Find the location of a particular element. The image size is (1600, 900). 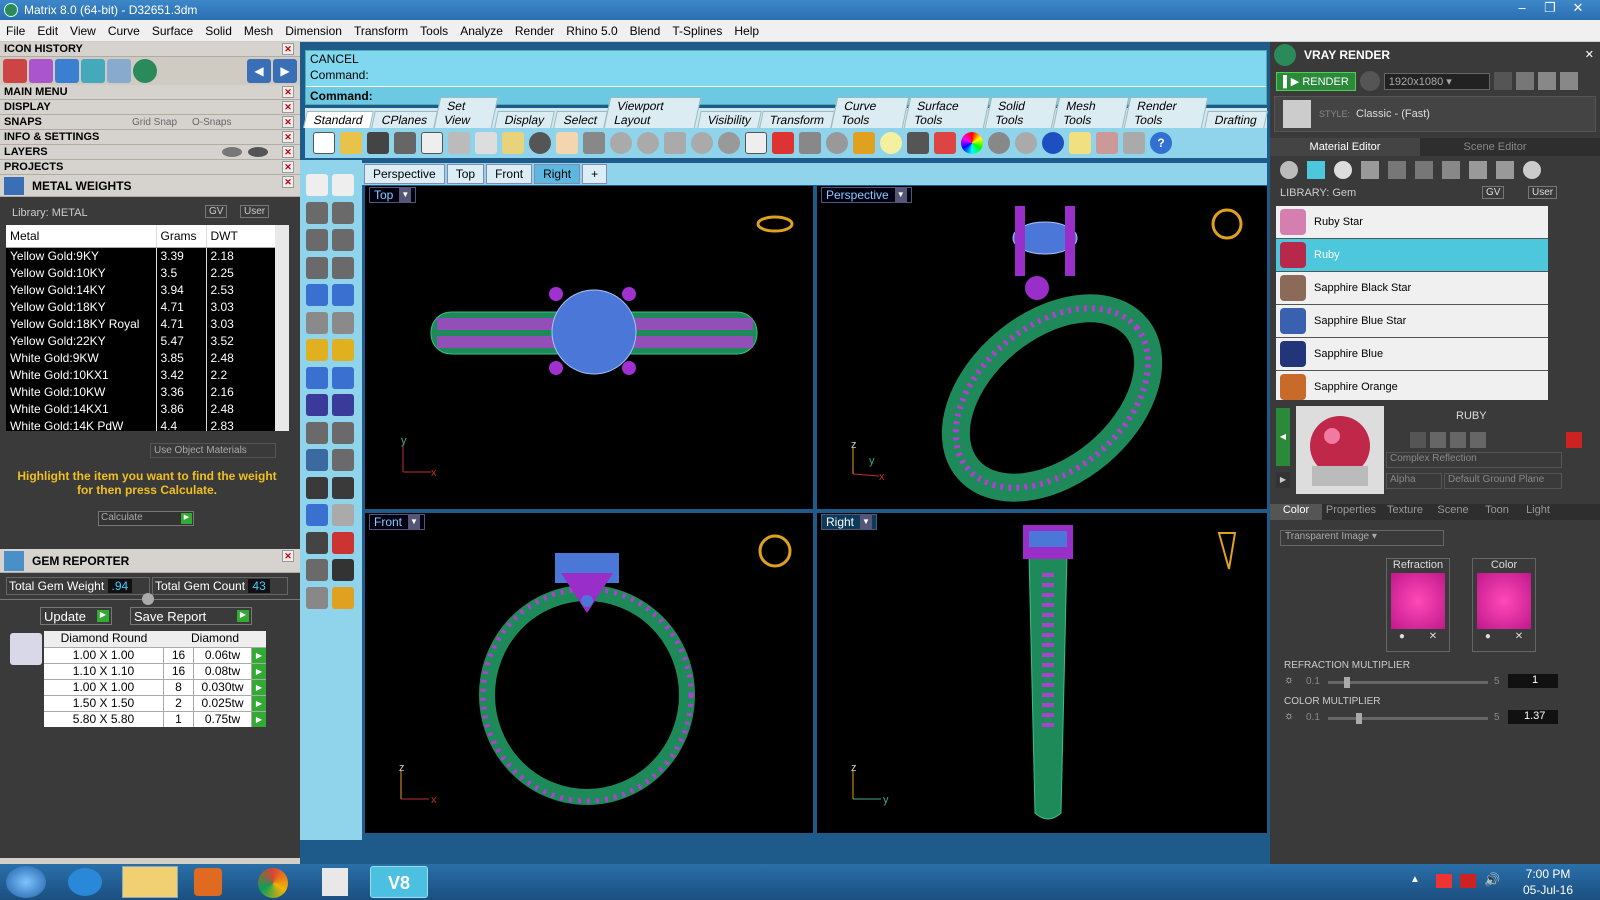

gem-type-icon is located at coordinates (1316, 170).